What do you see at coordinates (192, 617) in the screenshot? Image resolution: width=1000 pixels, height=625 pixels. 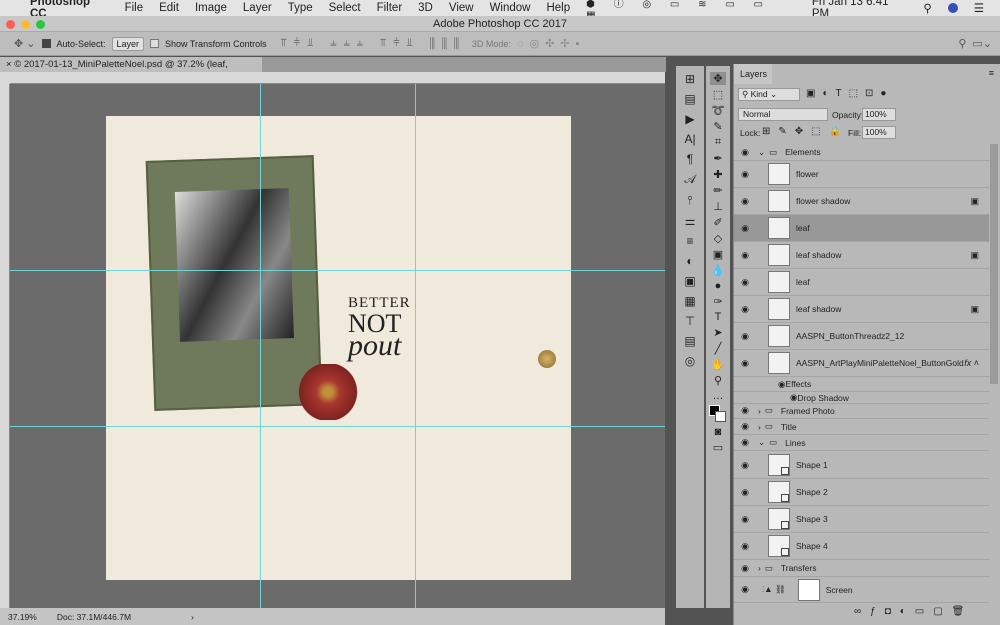 I see `status-arrow-icon: ›` at bounding box center [192, 617].